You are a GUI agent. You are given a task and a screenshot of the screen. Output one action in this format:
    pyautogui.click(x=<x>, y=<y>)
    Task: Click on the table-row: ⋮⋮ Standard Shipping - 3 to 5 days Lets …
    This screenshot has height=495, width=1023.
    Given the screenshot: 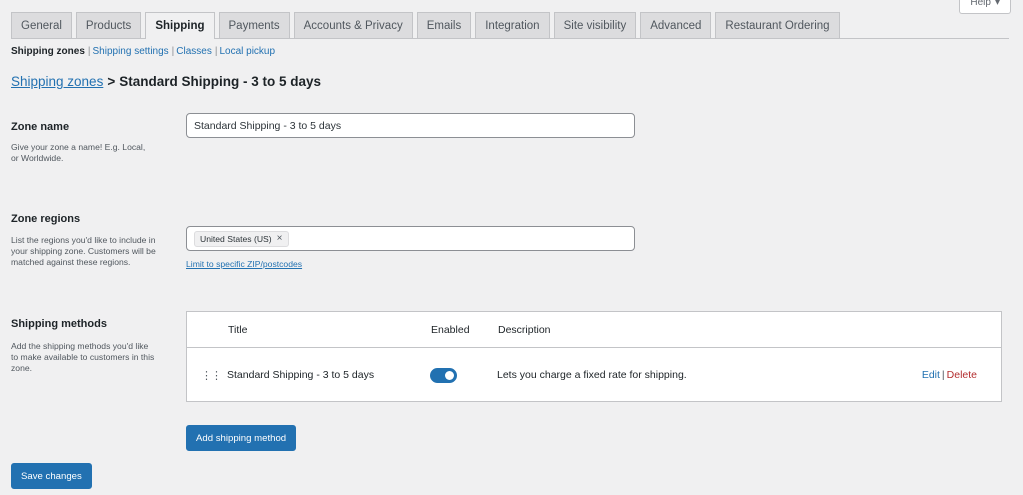 What is the action you would take?
    pyautogui.click(x=594, y=375)
    